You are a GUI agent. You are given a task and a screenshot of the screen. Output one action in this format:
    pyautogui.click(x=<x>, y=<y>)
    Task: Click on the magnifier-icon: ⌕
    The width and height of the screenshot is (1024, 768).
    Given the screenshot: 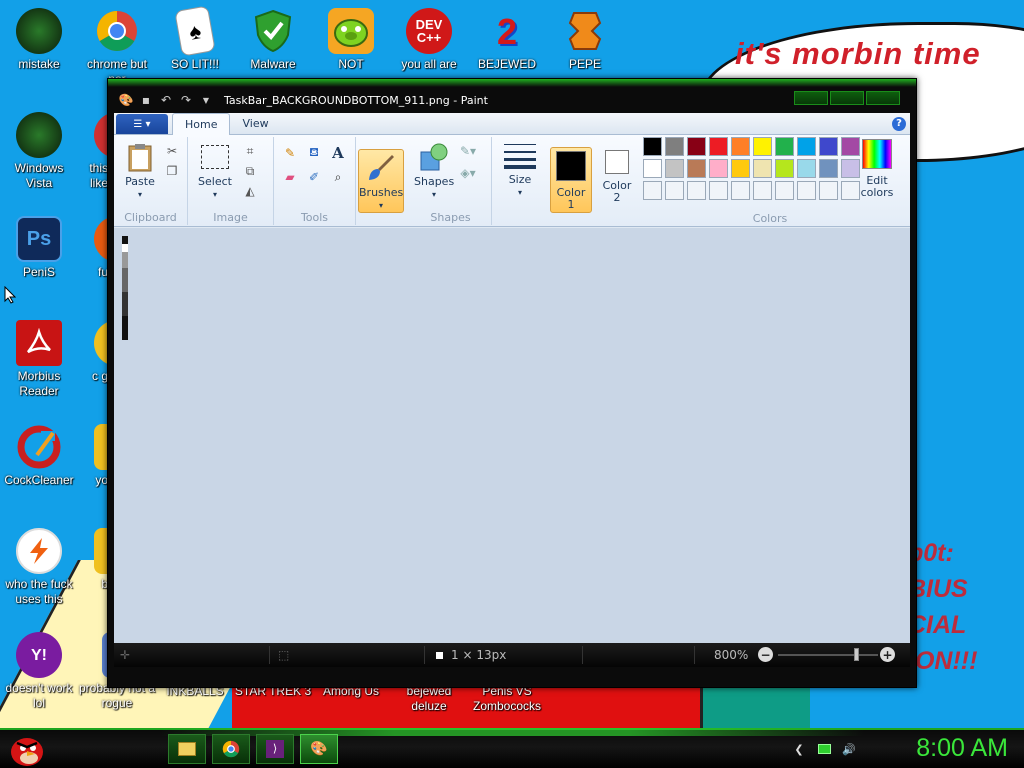 What is the action you would take?
    pyautogui.click(x=338, y=177)
    